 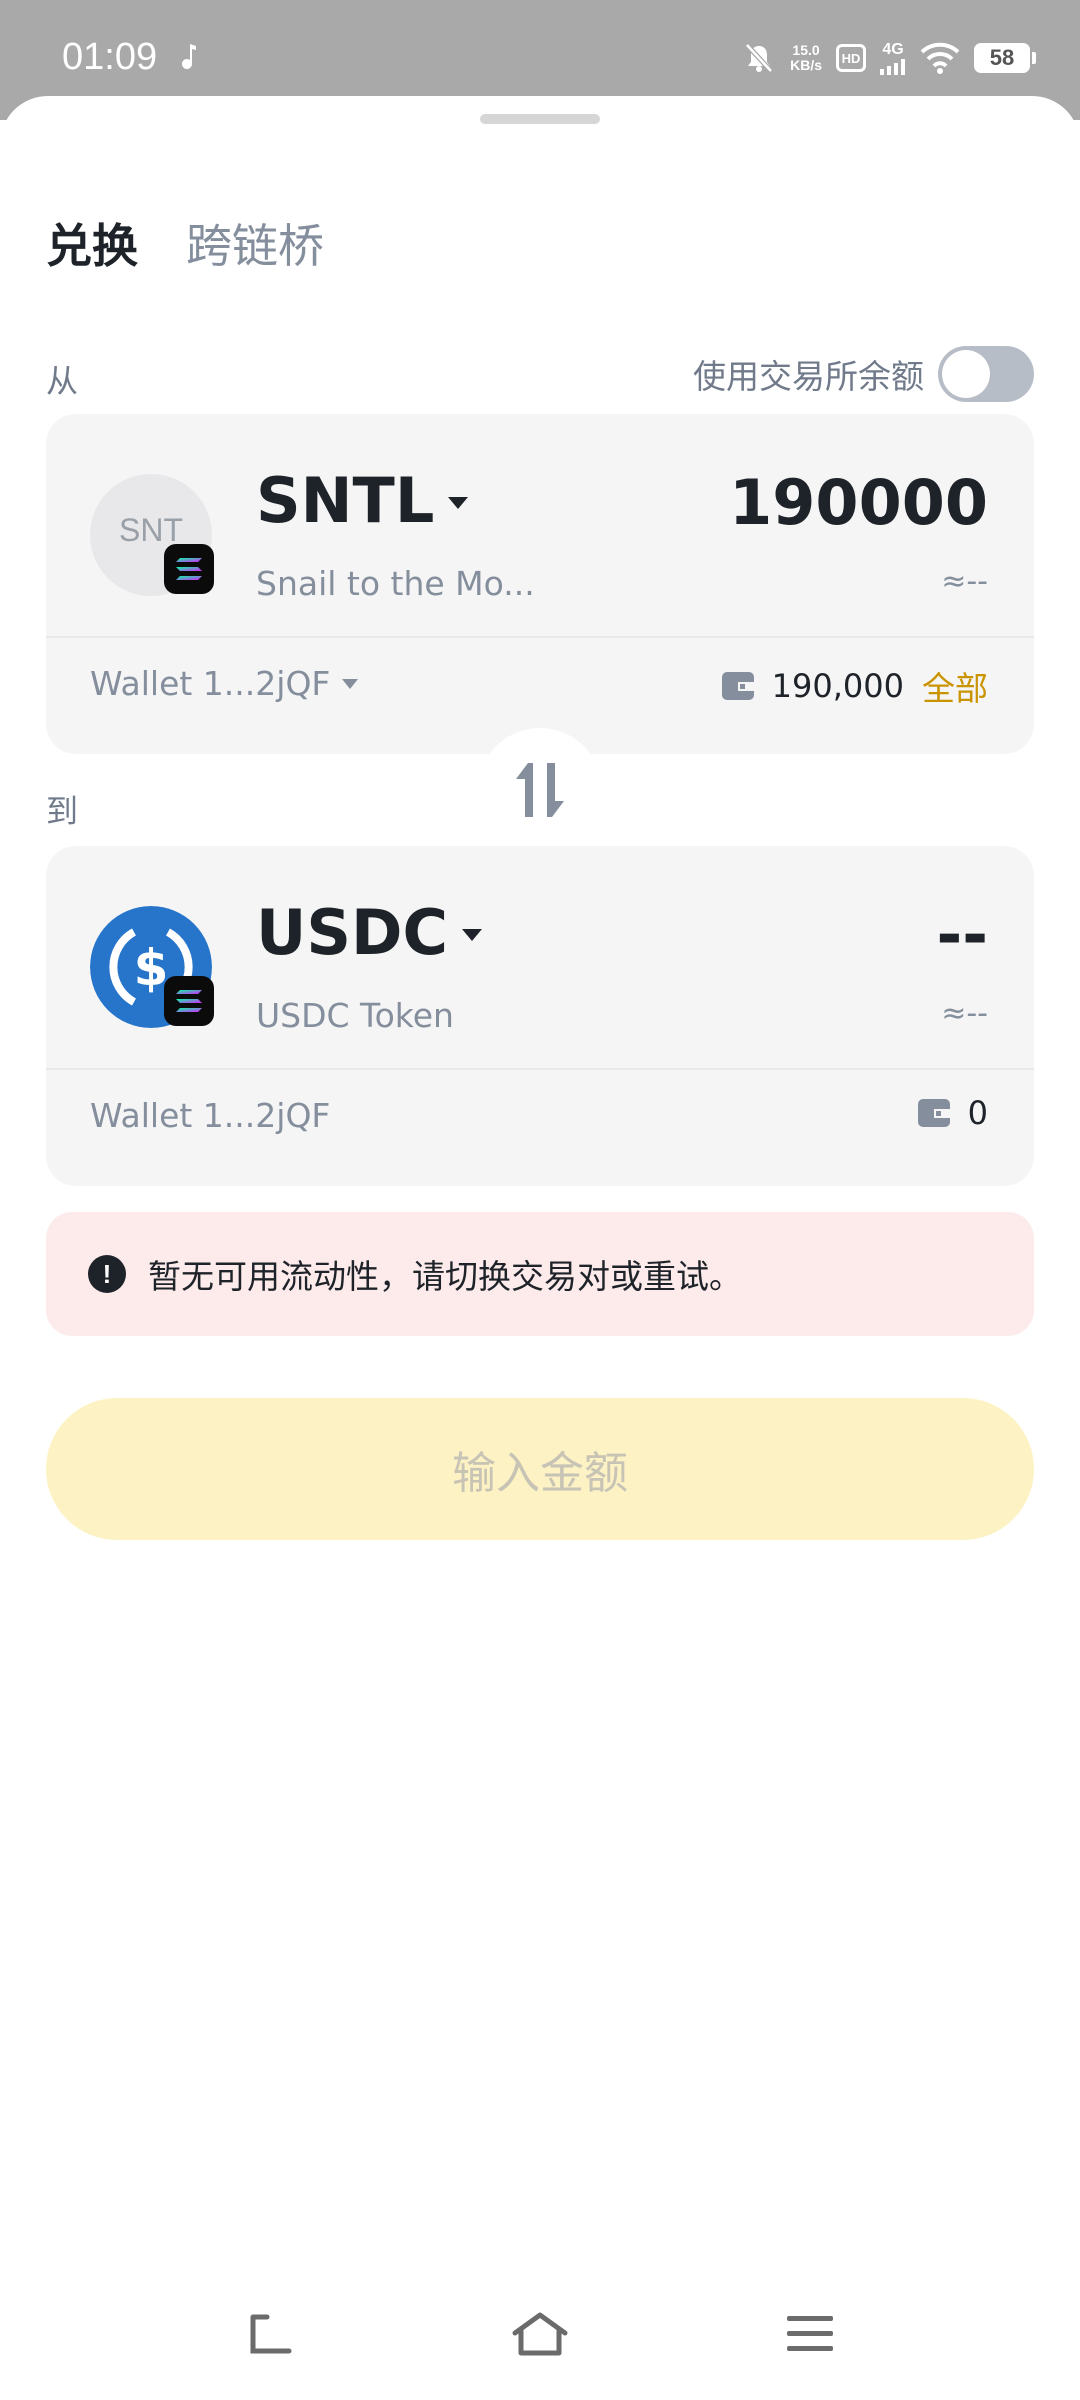 I want to click on mute-bell-icon, so click(x=759, y=58).